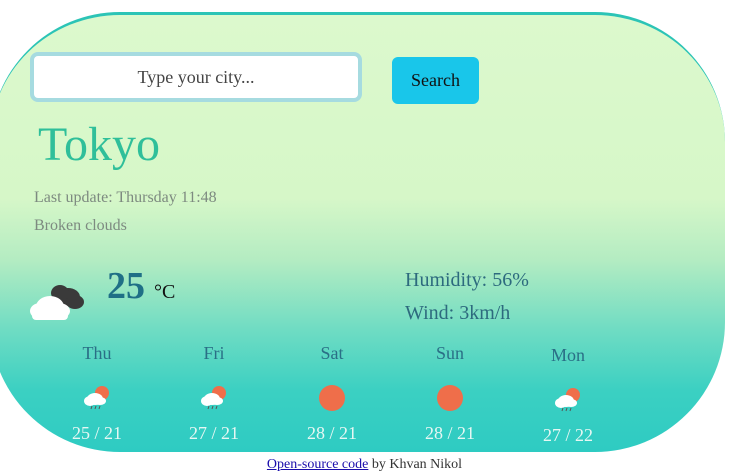  I want to click on forecast-day: Thu 25 / 21, so click(97, 393).